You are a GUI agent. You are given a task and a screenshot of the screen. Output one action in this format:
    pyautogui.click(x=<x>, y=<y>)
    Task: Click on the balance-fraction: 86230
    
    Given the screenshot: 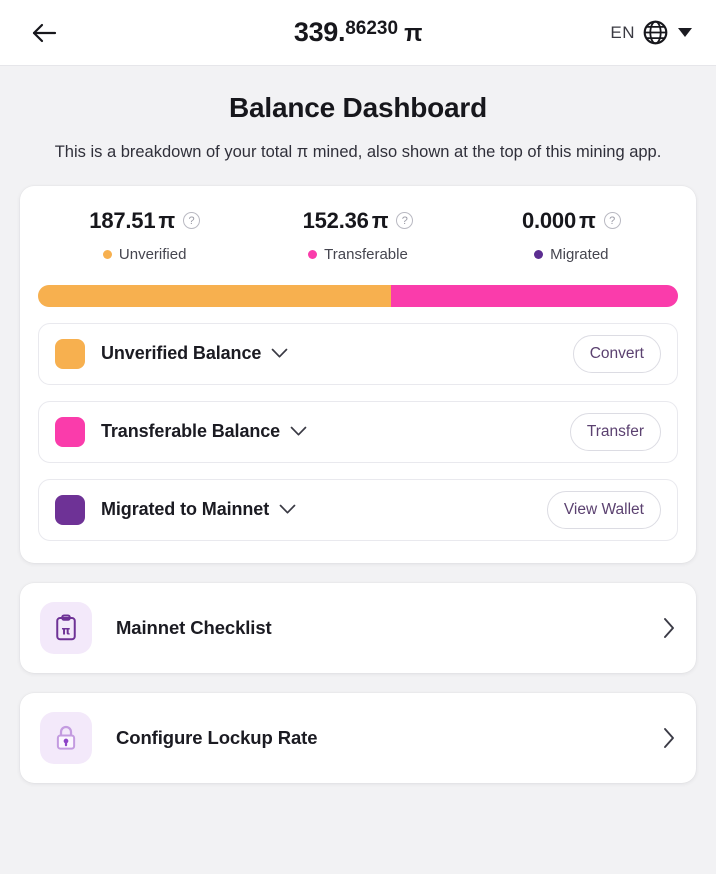 What is the action you would take?
    pyautogui.click(x=372, y=28)
    